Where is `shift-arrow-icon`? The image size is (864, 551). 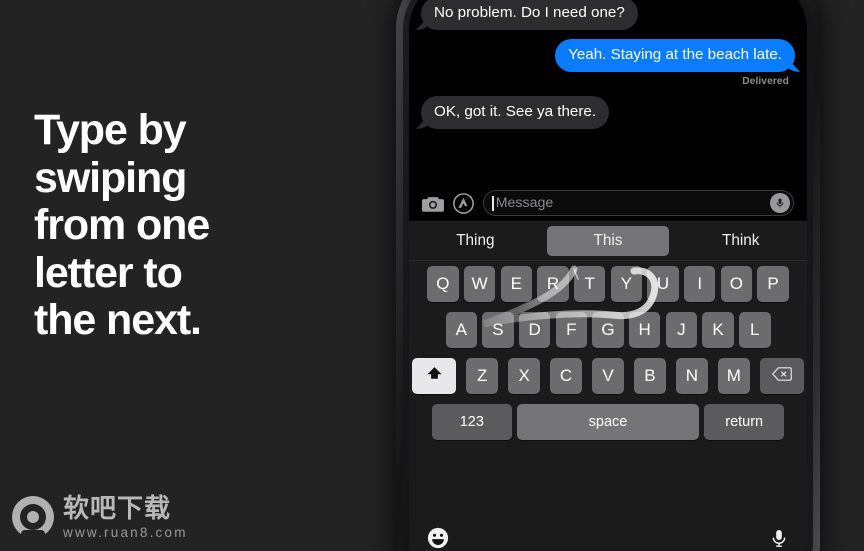
shift-arrow-icon is located at coordinates (434, 376).